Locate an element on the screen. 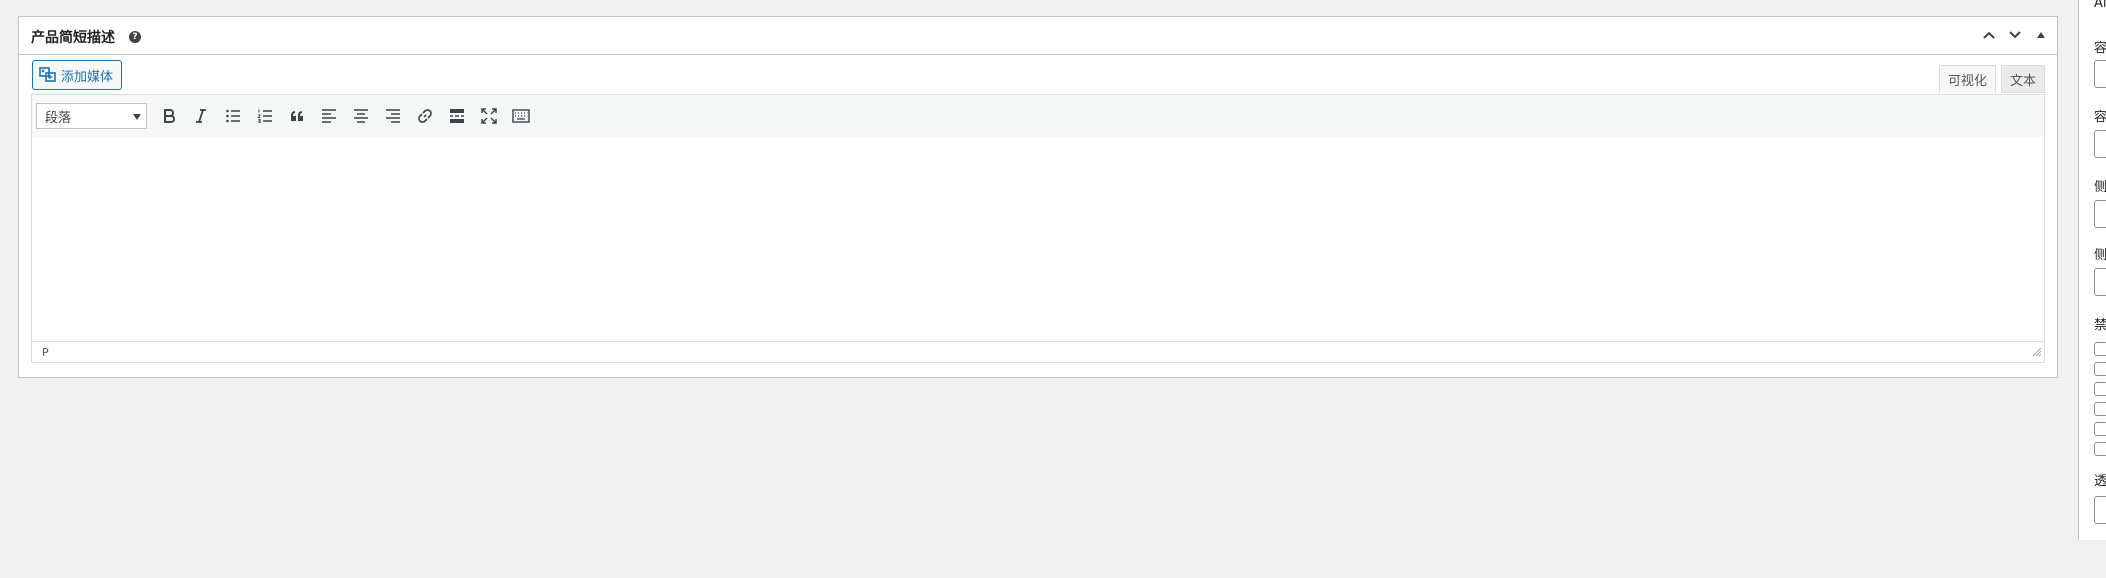 The image size is (2106, 578). link-icon is located at coordinates (425, 116).